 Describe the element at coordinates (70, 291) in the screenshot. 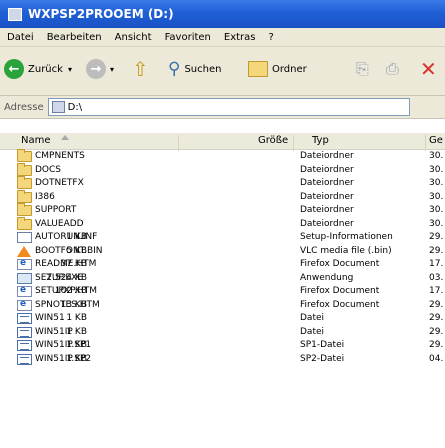

I see `file-size: 102 KB` at that location.